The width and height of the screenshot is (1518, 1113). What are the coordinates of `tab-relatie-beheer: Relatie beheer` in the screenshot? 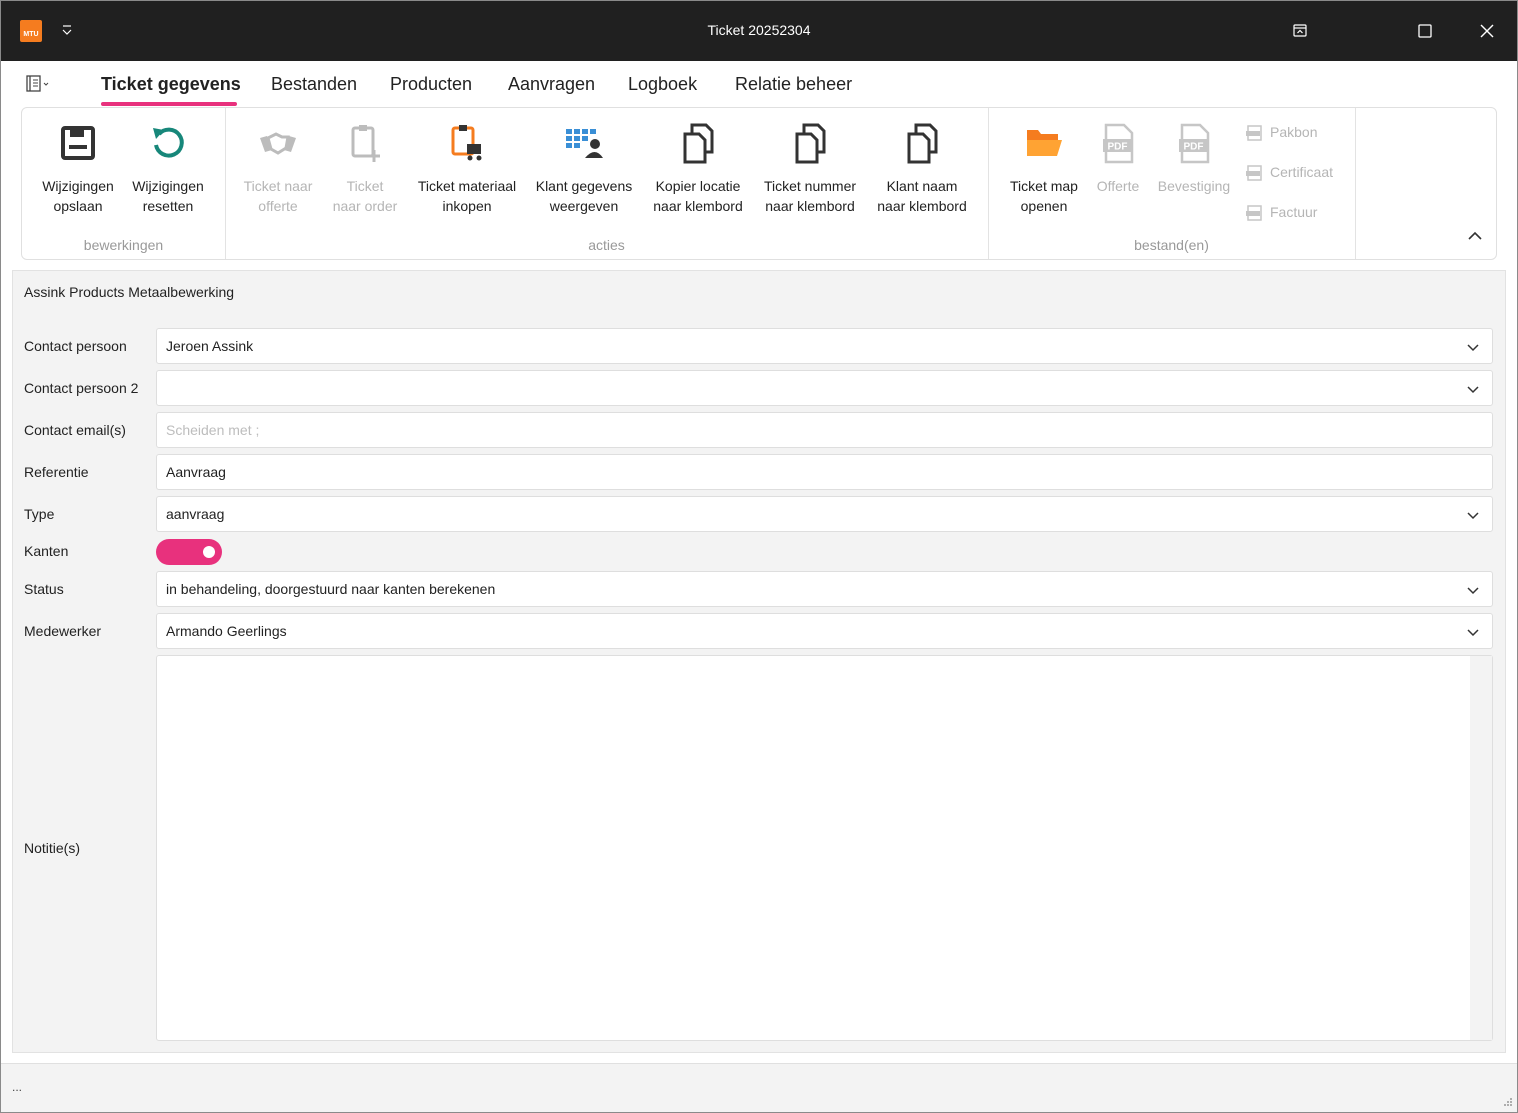 It's located at (793, 84).